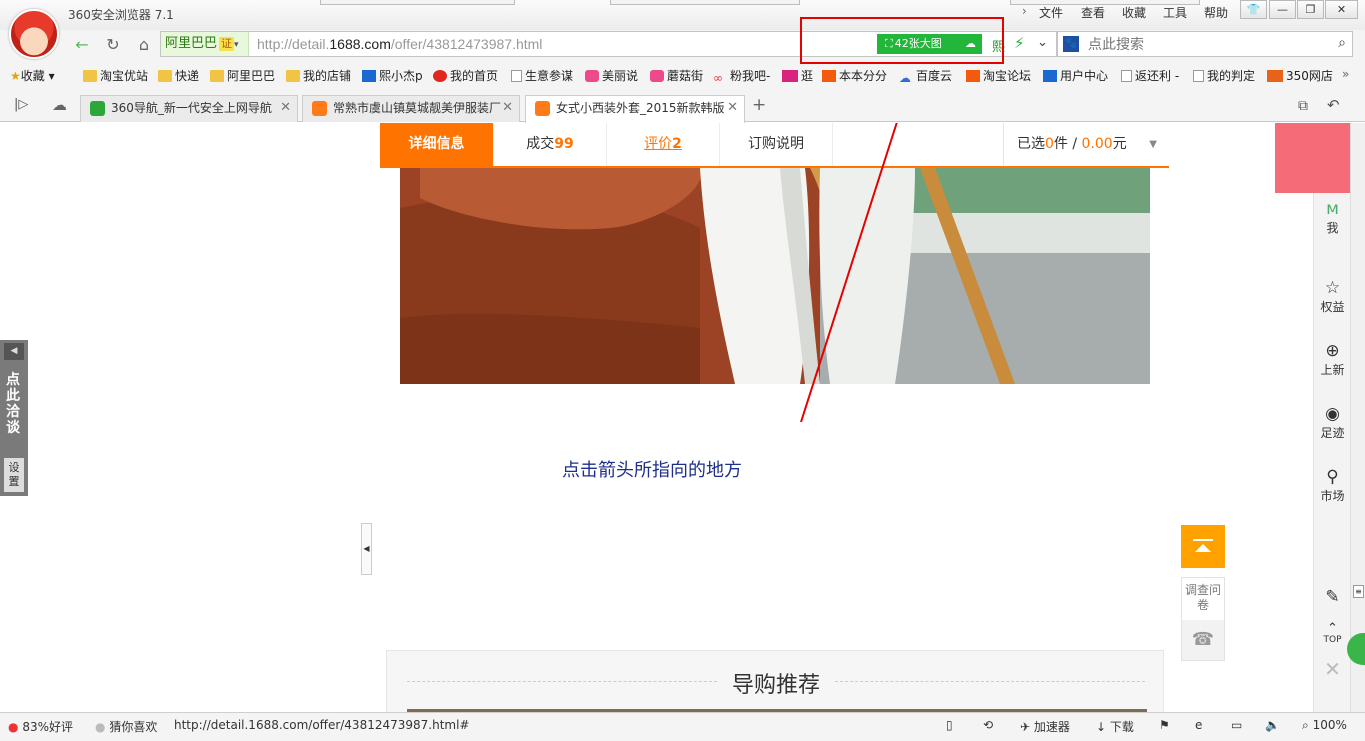 The height and width of the screenshot is (741, 1365). Describe the element at coordinates (1208, 44) in the screenshot. I see `search-input` at that location.